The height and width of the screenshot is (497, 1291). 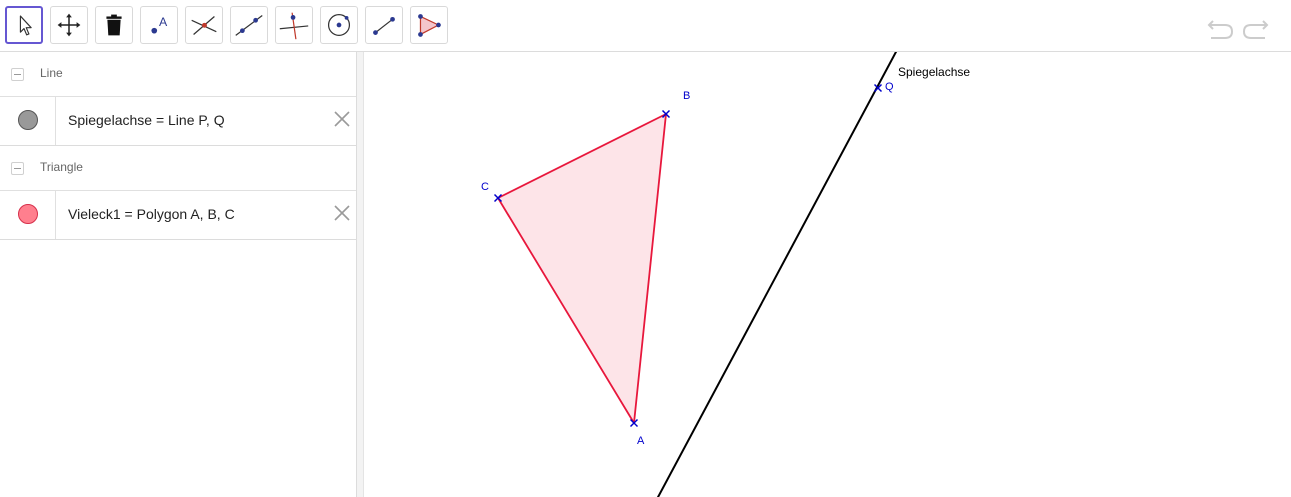 I want to click on perpendicular-line-tool-button, so click(x=294, y=25).